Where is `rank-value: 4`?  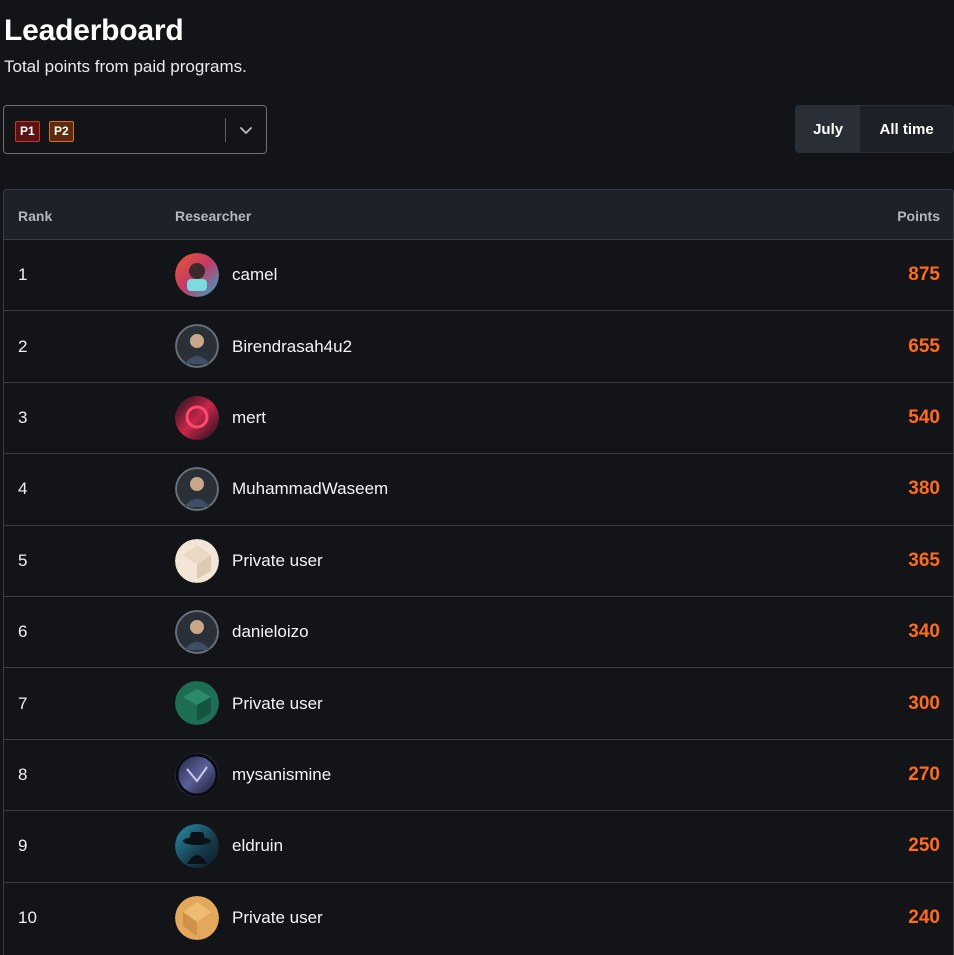
rank-value: 4 is located at coordinates (23, 489).